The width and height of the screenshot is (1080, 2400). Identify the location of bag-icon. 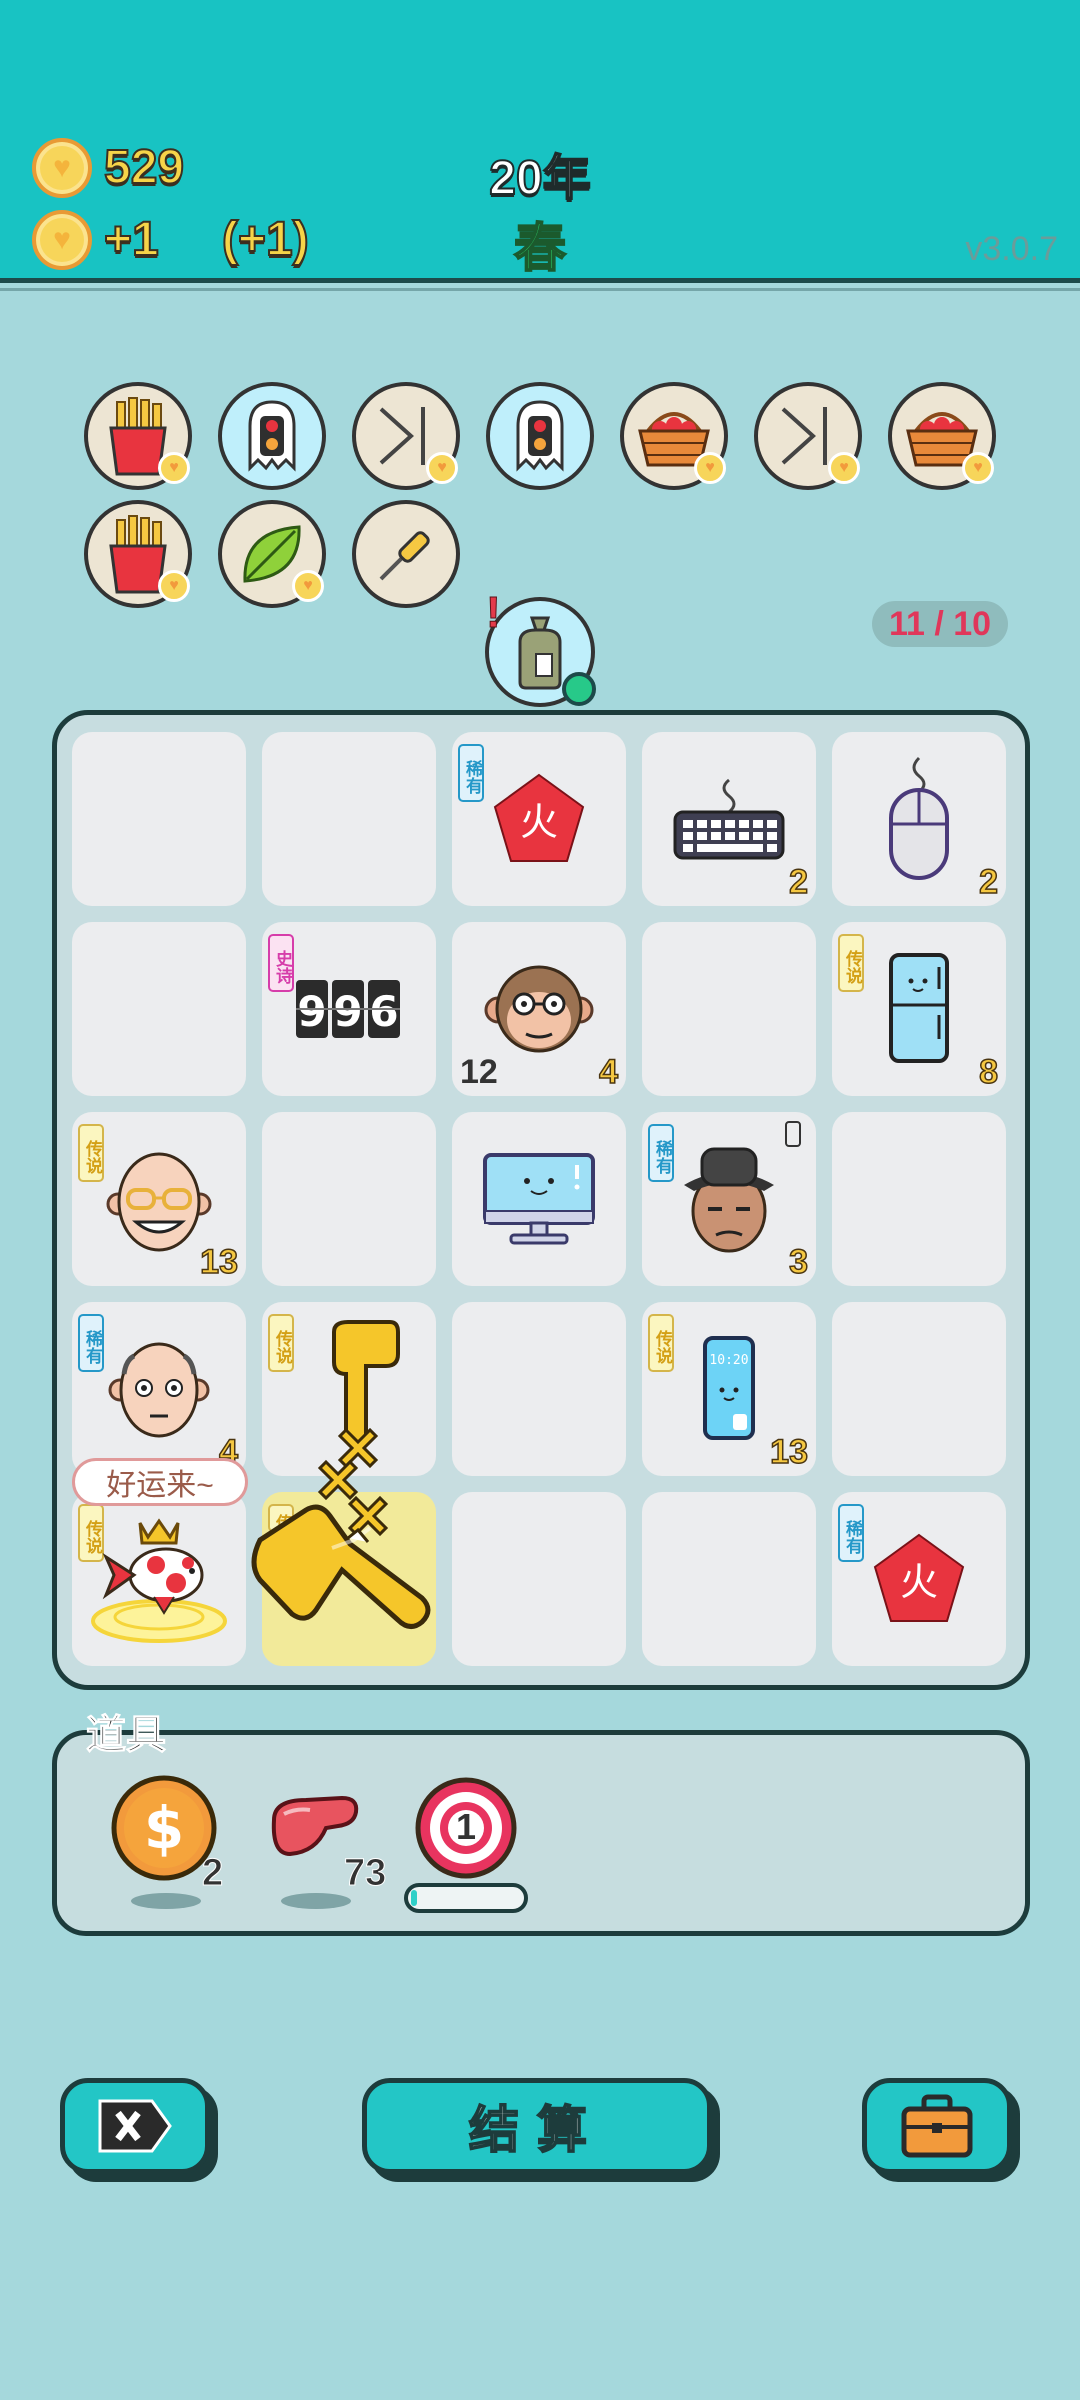
(540, 653).